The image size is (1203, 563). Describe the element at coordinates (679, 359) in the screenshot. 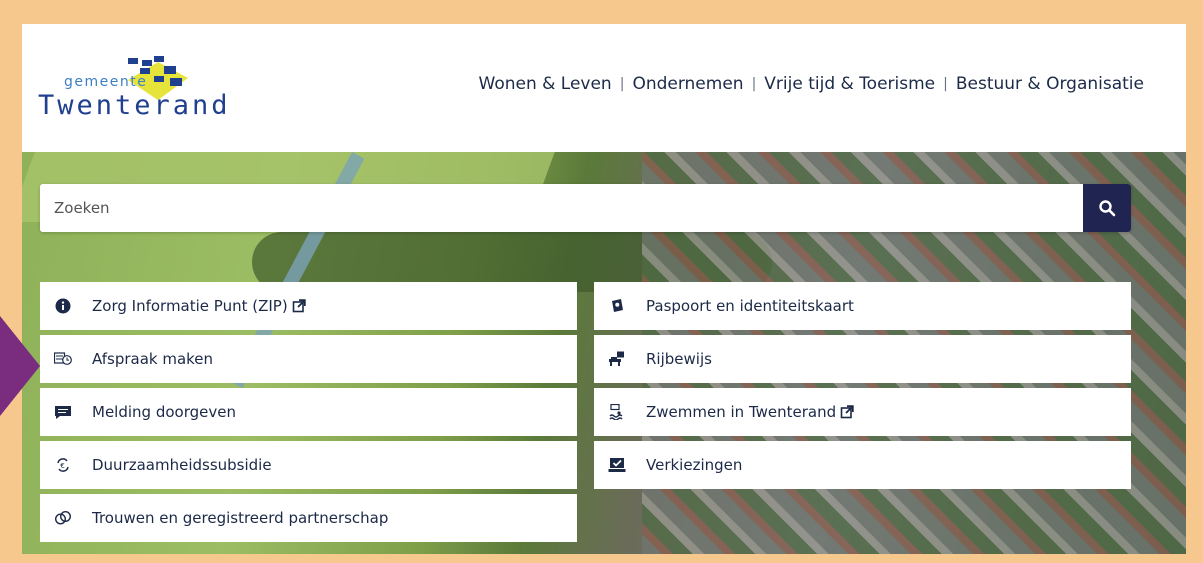

I see `tile-label: Rijbewijs` at that location.